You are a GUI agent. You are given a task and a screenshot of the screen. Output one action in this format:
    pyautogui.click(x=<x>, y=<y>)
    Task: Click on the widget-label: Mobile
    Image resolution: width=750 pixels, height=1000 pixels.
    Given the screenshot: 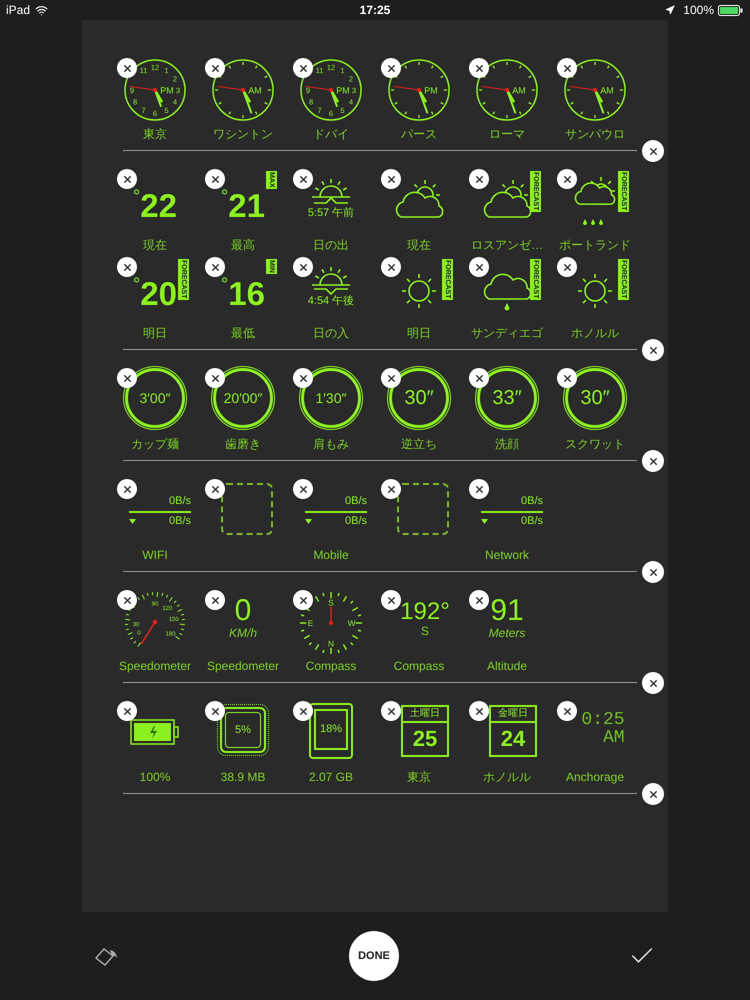 What is the action you would take?
    pyautogui.click(x=331, y=555)
    